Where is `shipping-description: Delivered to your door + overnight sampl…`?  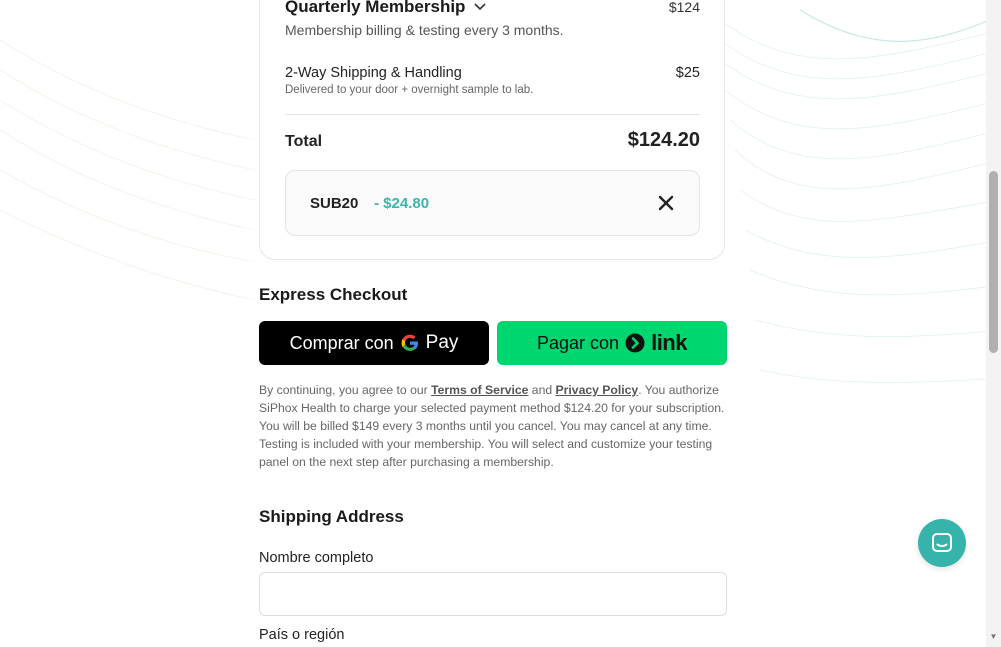
shipping-description: Delivered to your door + overnight sampl… is located at coordinates (409, 90).